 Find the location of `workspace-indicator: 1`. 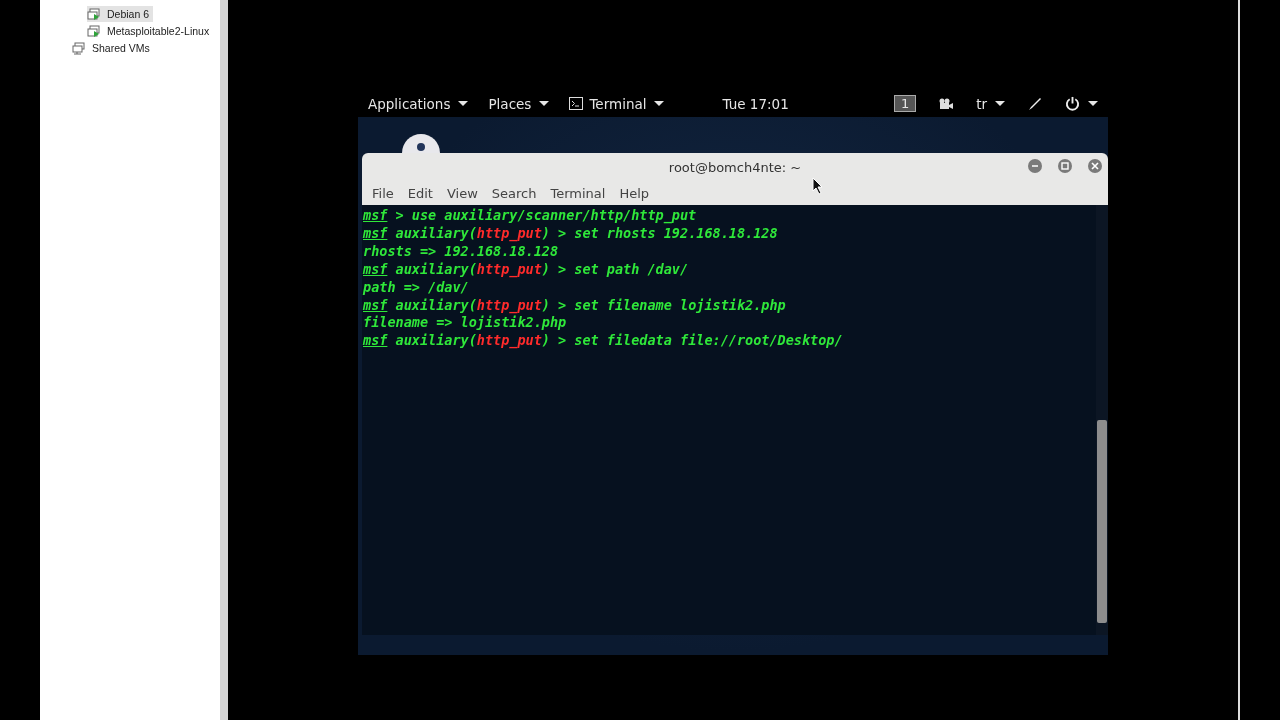

workspace-indicator: 1 is located at coordinates (905, 103).